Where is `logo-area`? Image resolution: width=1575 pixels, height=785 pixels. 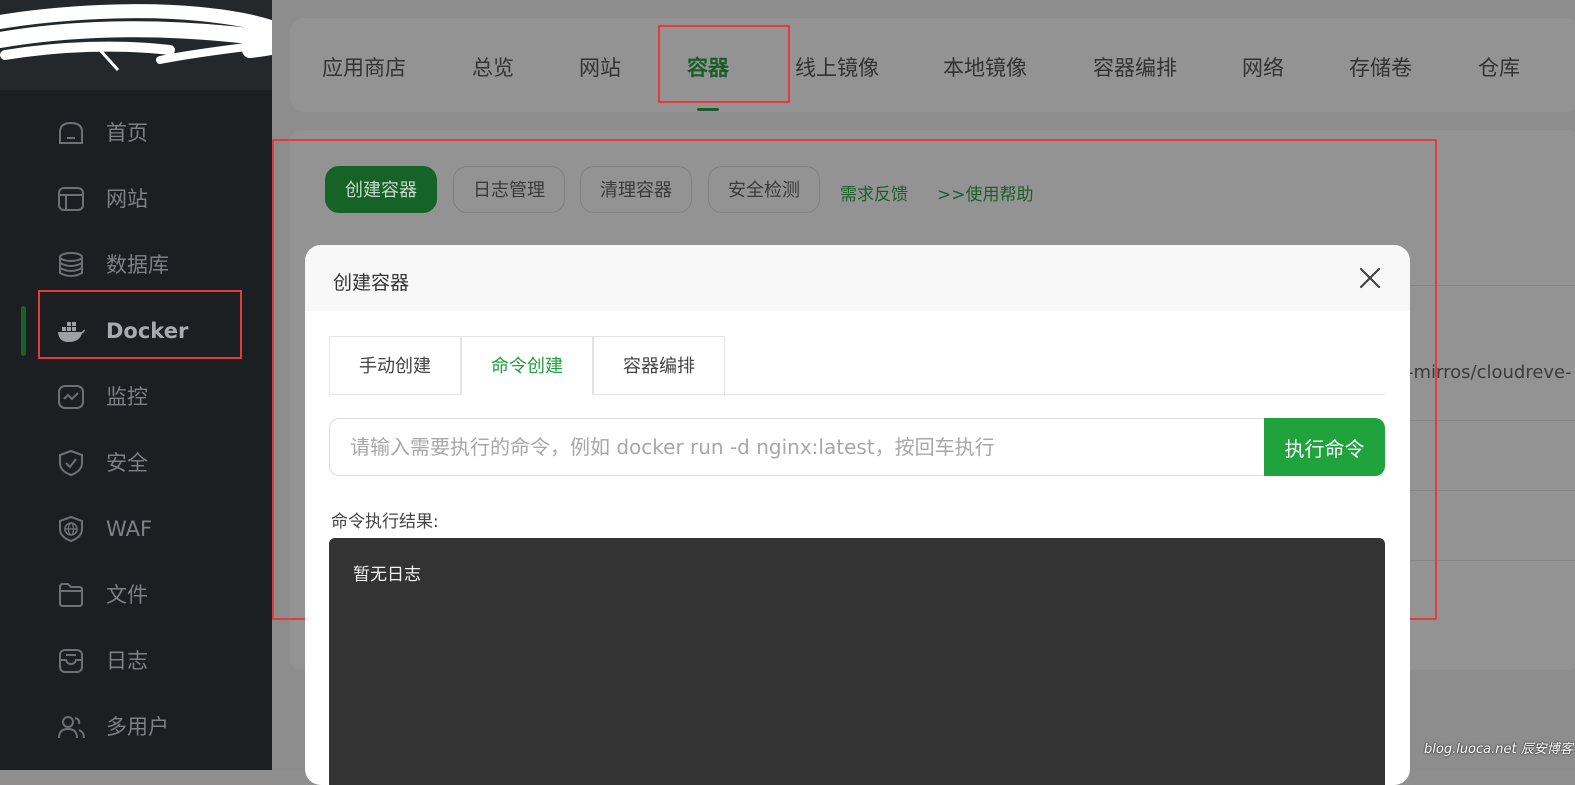 logo-area is located at coordinates (145, 45).